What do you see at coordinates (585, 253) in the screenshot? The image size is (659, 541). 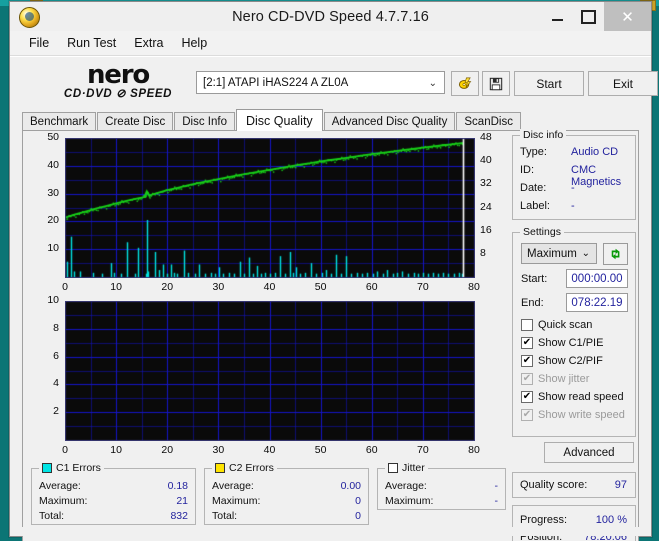 I see `chevron-down-icon: ⌄` at bounding box center [585, 253].